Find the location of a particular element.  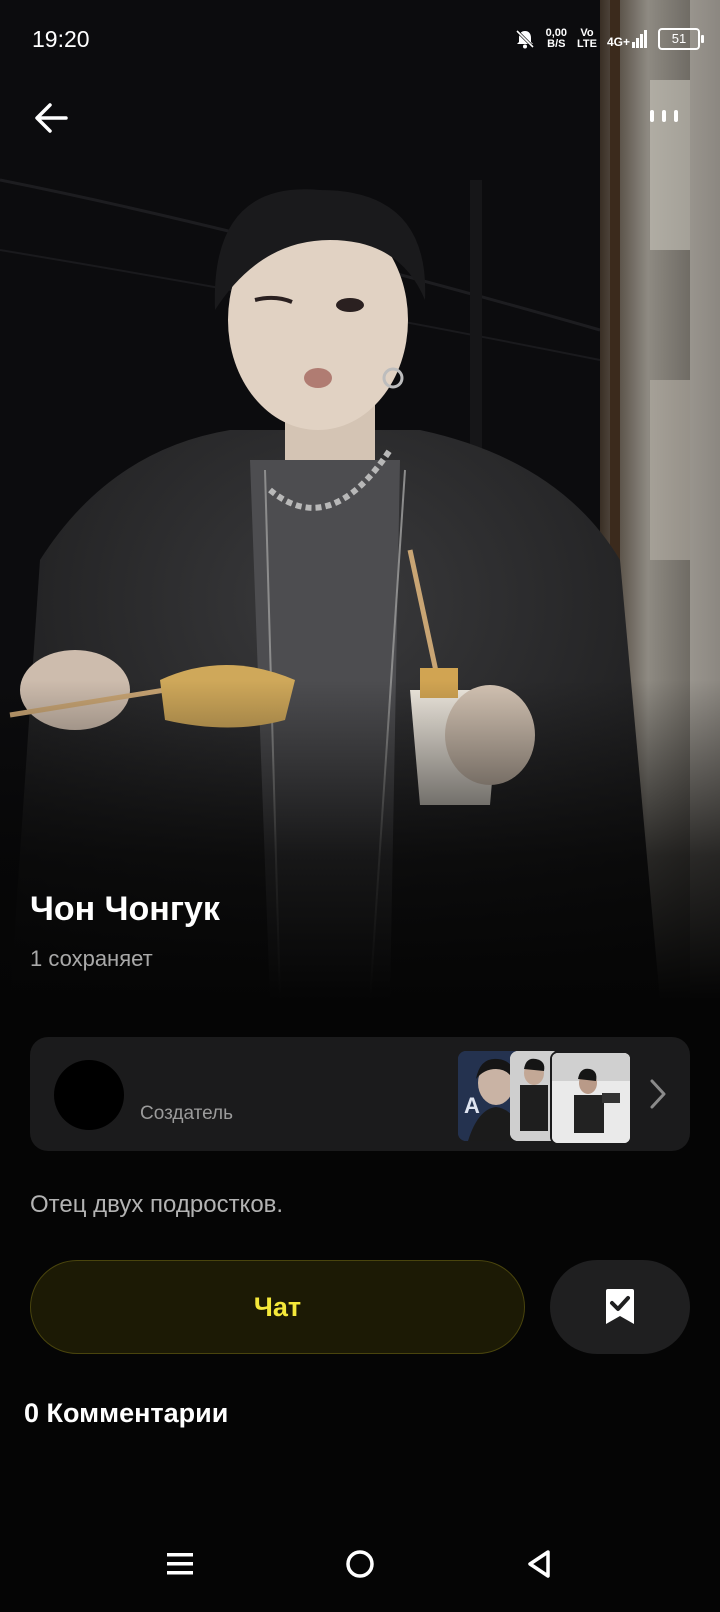

system-navigation-bar is located at coordinates (360, 1567).